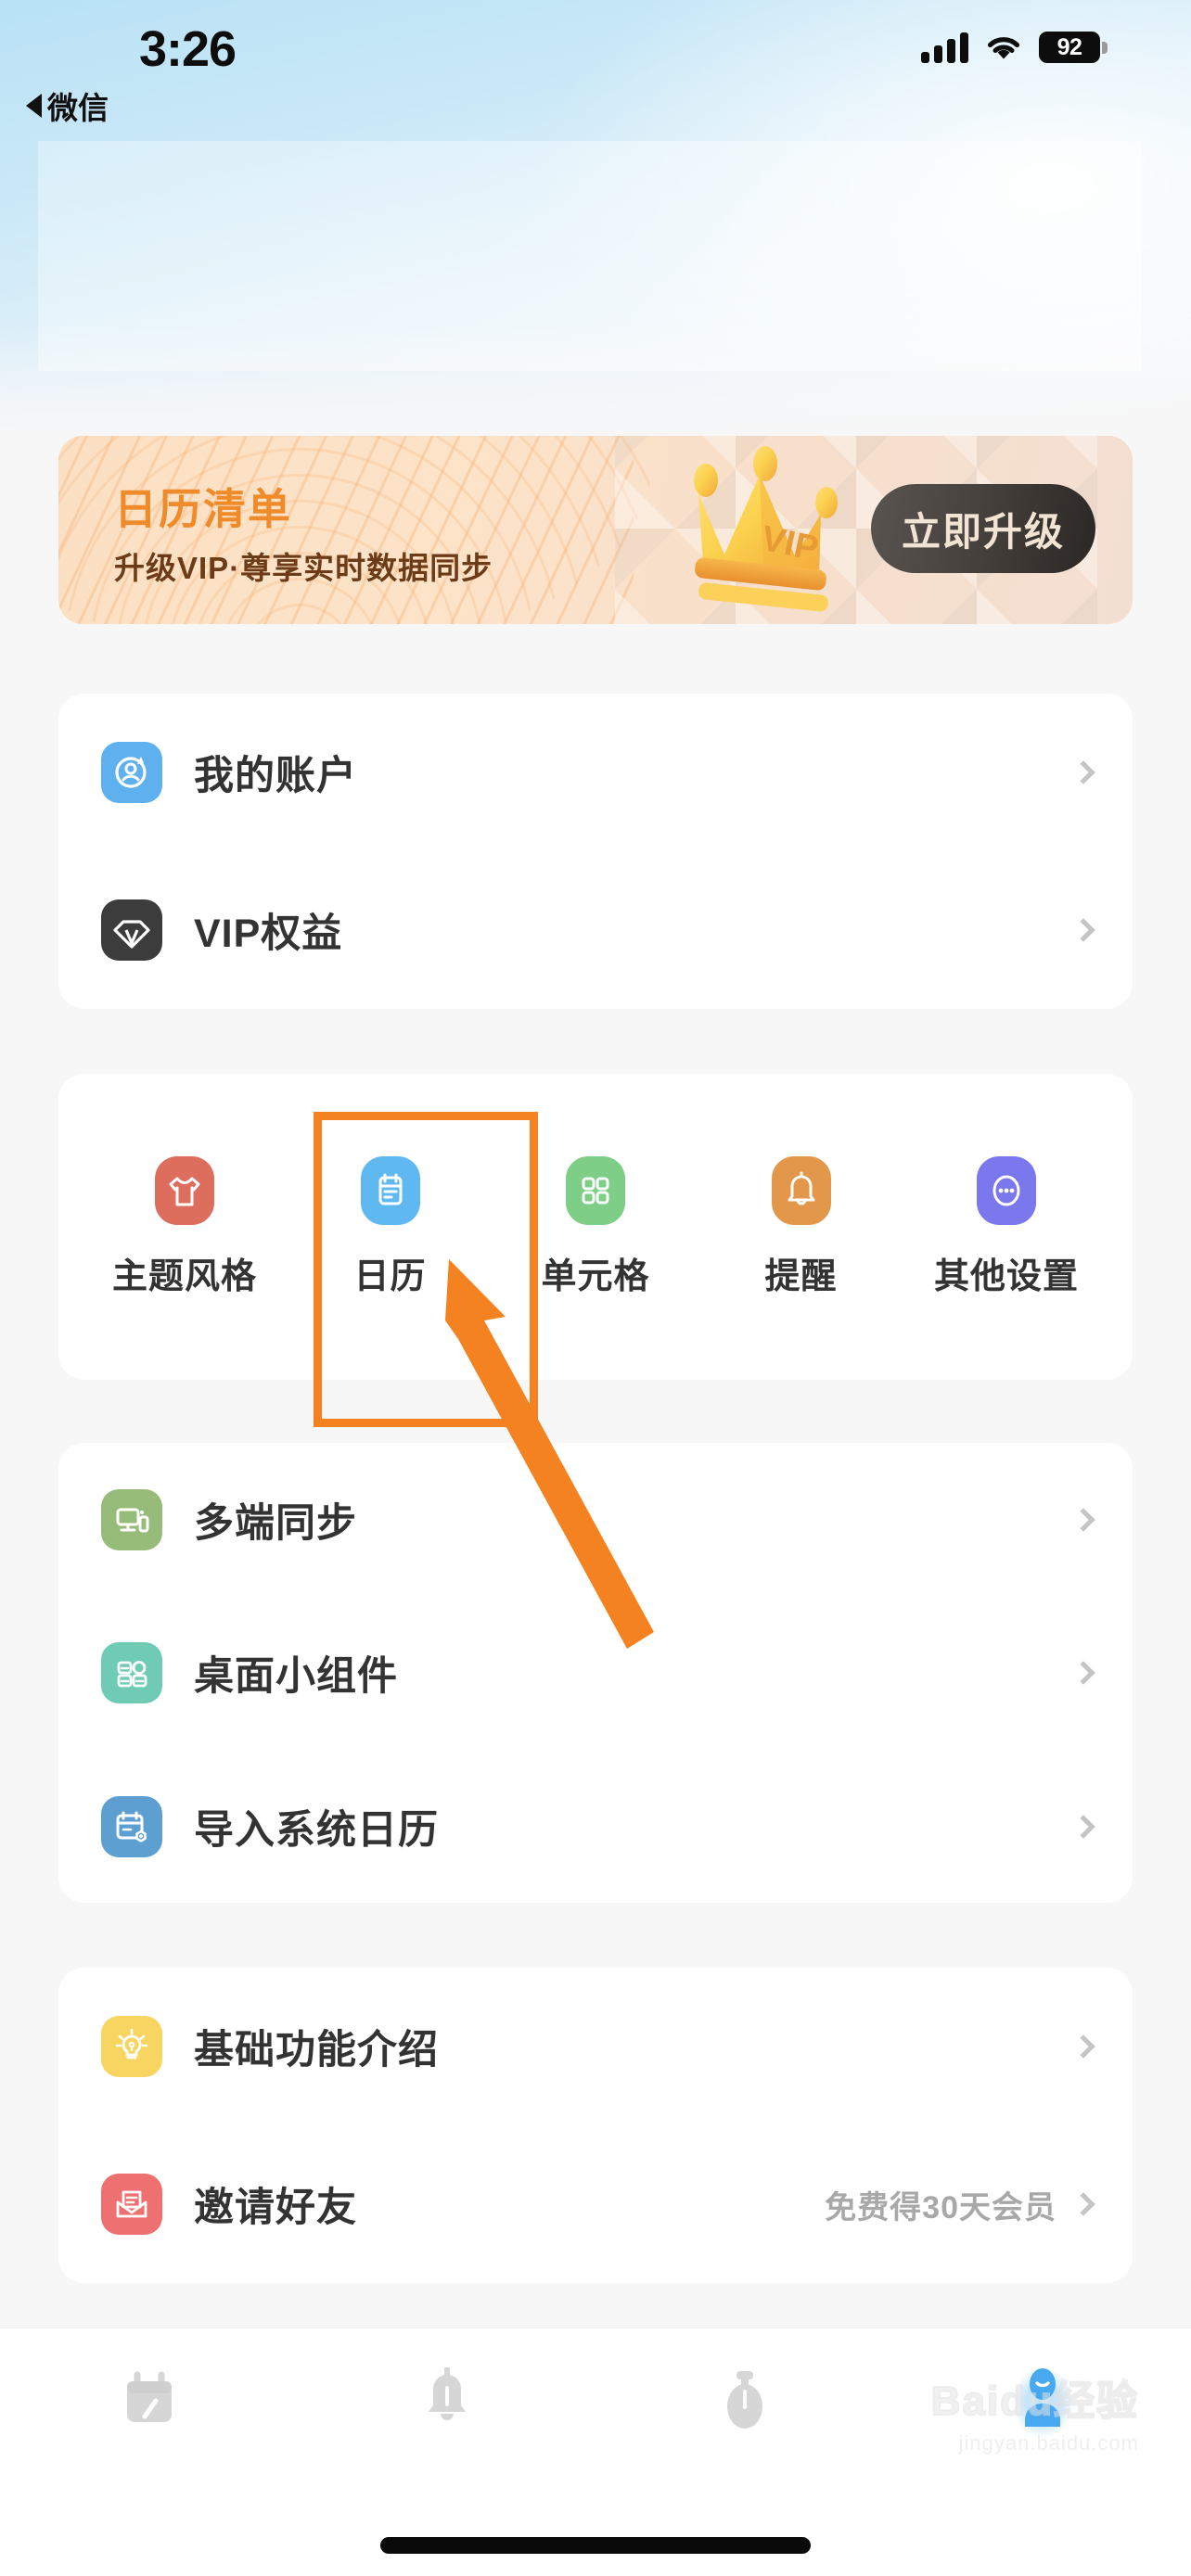 Image resolution: width=1191 pixels, height=2576 pixels. Describe the element at coordinates (78, 108) in the screenshot. I see `back-link-label: 微信` at that location.